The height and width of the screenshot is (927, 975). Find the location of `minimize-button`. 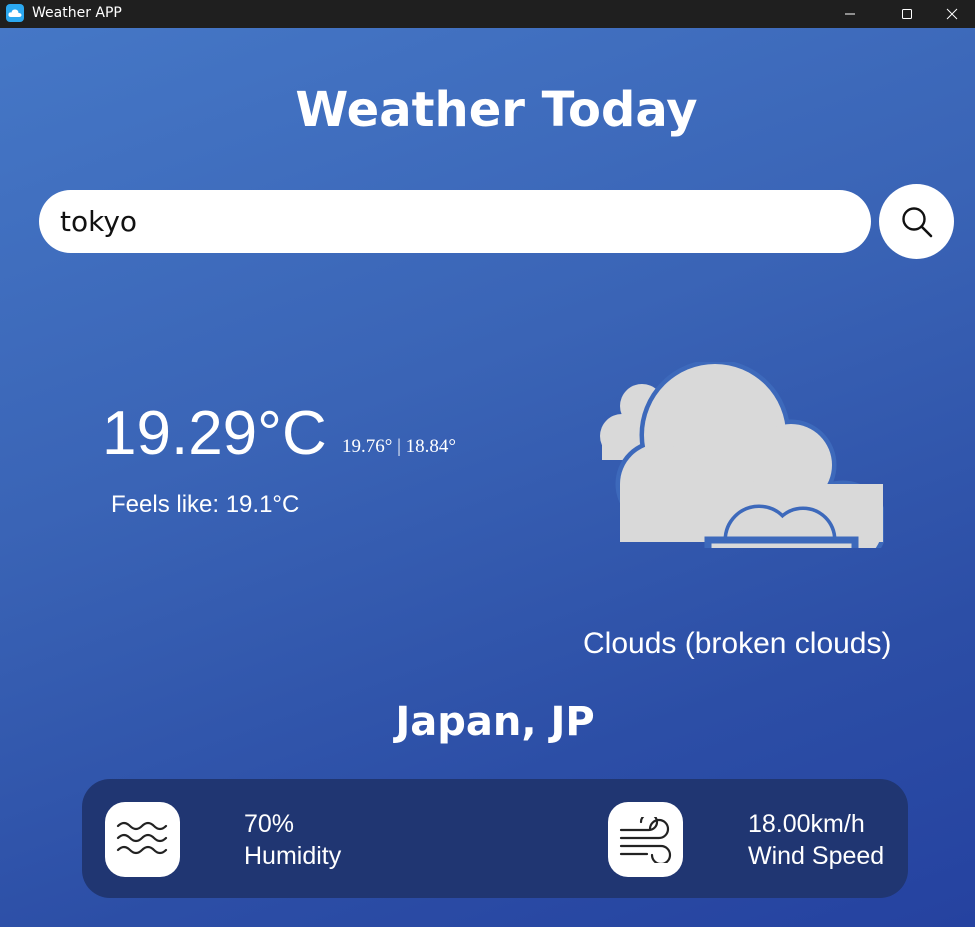

minimize-button is located at coordinates (850, 14).